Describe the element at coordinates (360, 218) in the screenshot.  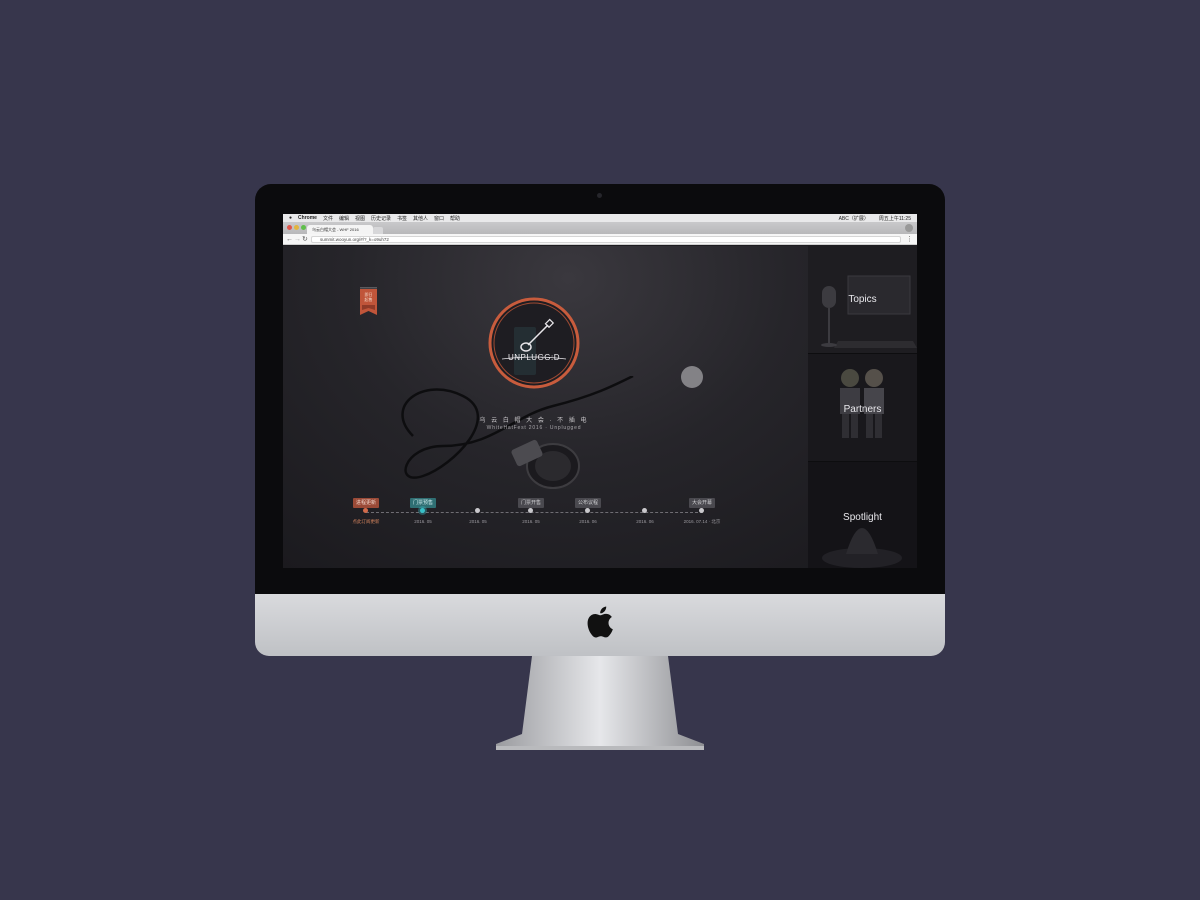
I see `menubar-item-view: 视图` at that location.